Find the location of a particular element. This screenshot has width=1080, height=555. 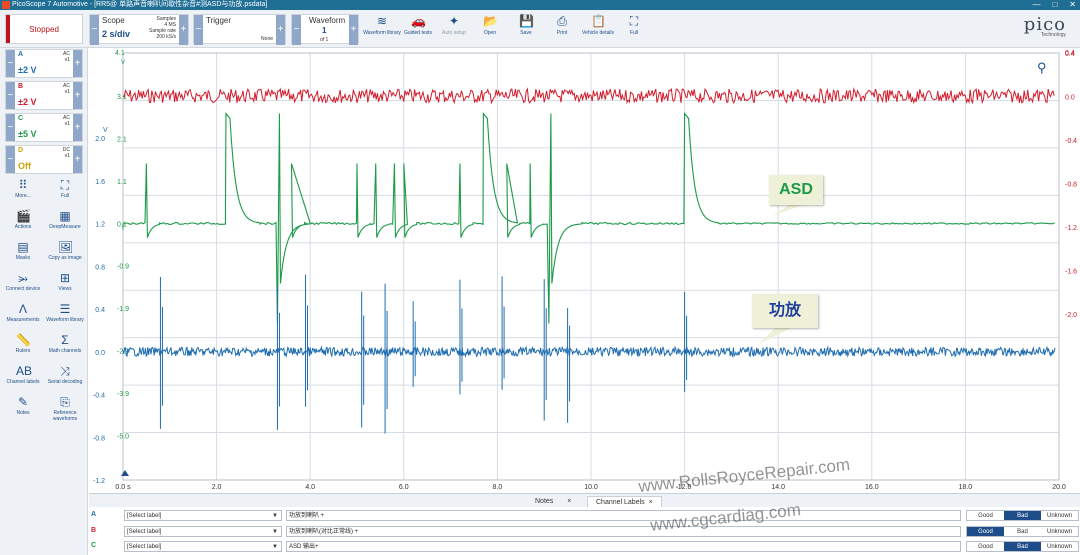

axis-a-tick-label: -0.4 is located at coordinates (99, 396).